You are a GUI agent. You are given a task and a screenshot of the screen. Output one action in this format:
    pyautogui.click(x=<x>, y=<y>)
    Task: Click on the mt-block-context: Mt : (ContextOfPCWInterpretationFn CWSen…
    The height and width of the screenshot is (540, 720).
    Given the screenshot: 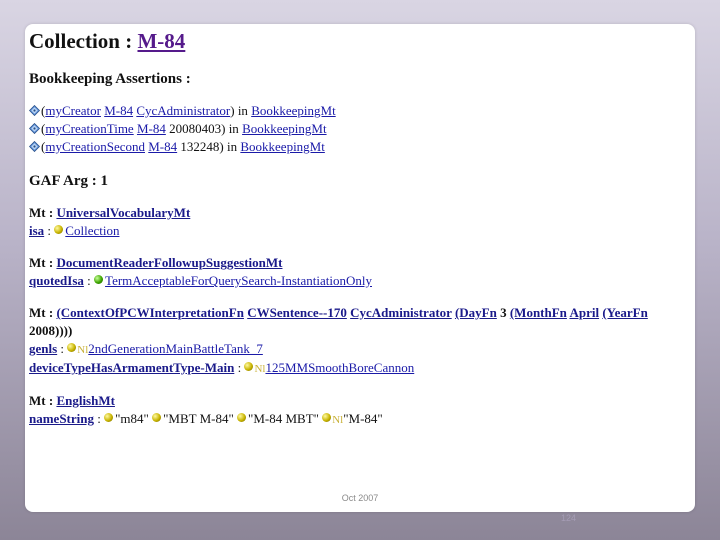 What is the action you would take?
    pyautogui.click(x=359, y=341)
    